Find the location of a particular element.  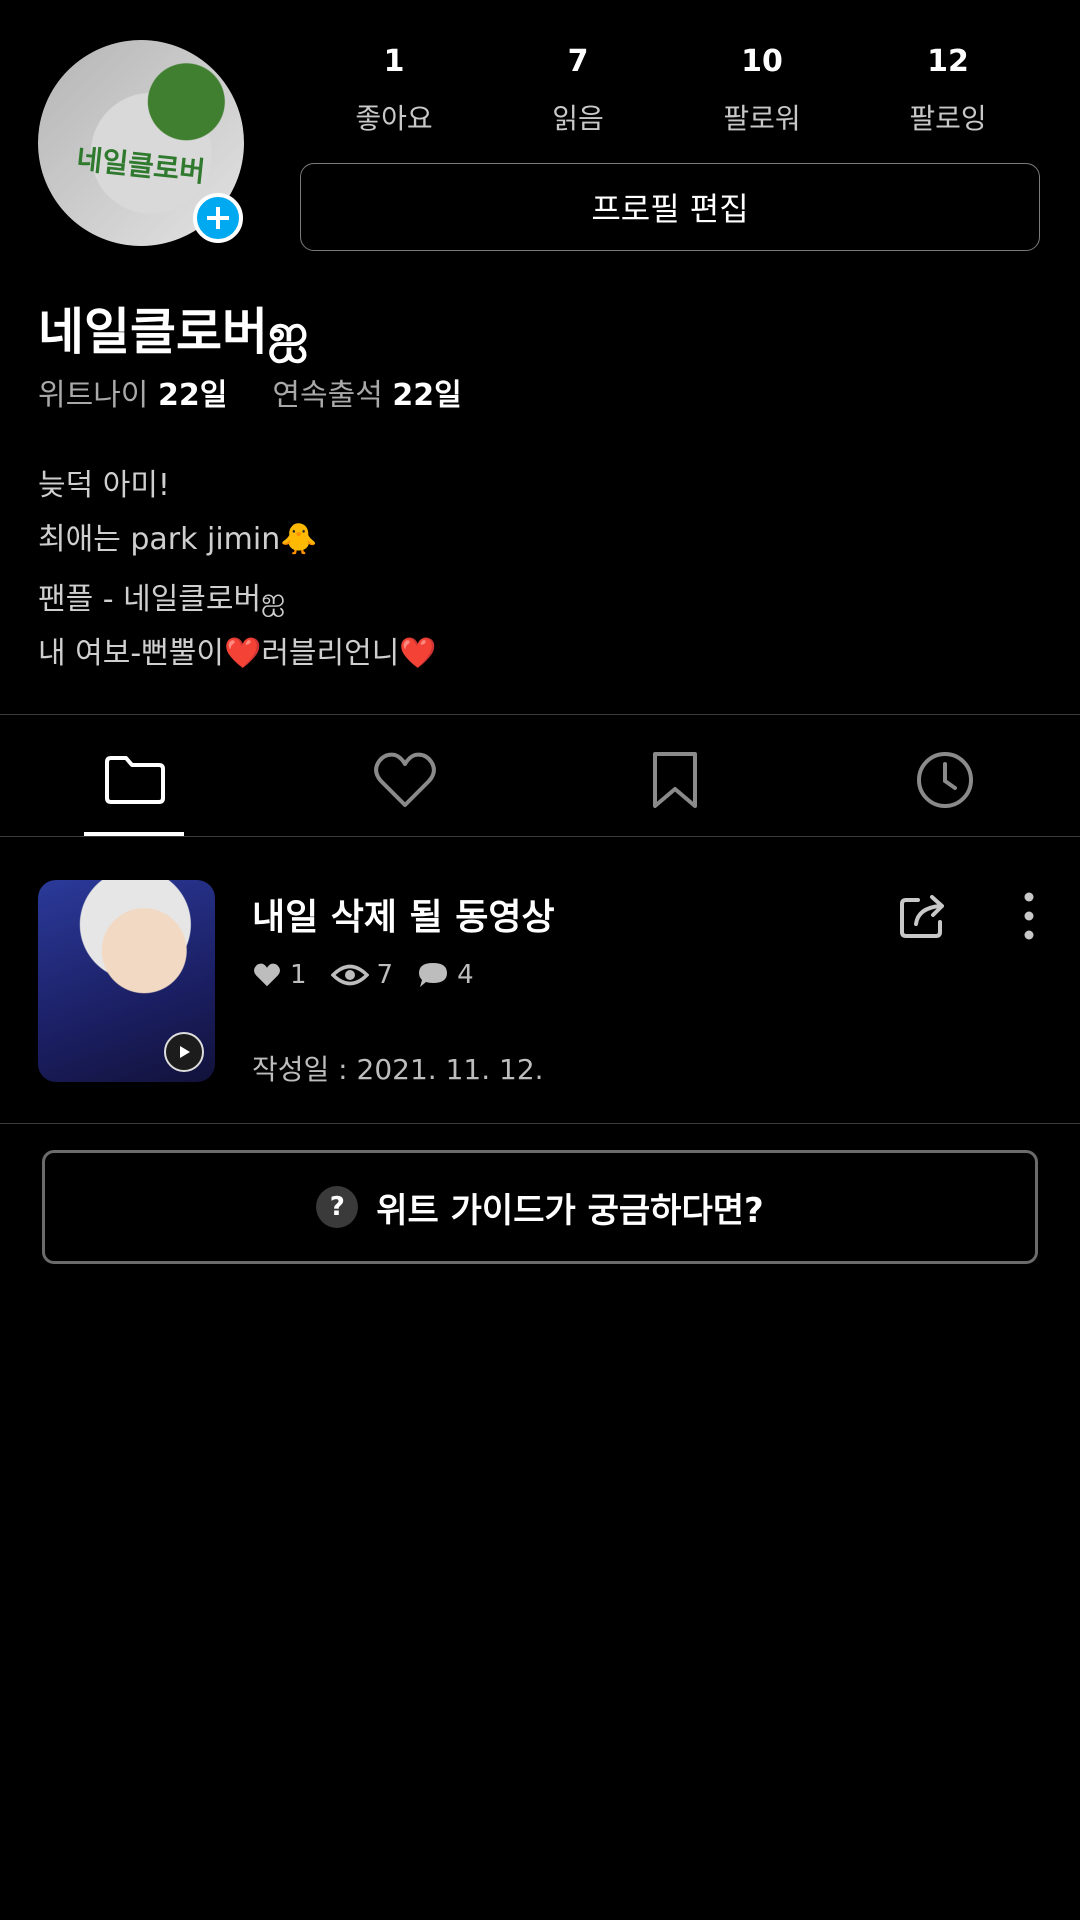

stat-followers-value: 10 is located at coordinates (762, 61).